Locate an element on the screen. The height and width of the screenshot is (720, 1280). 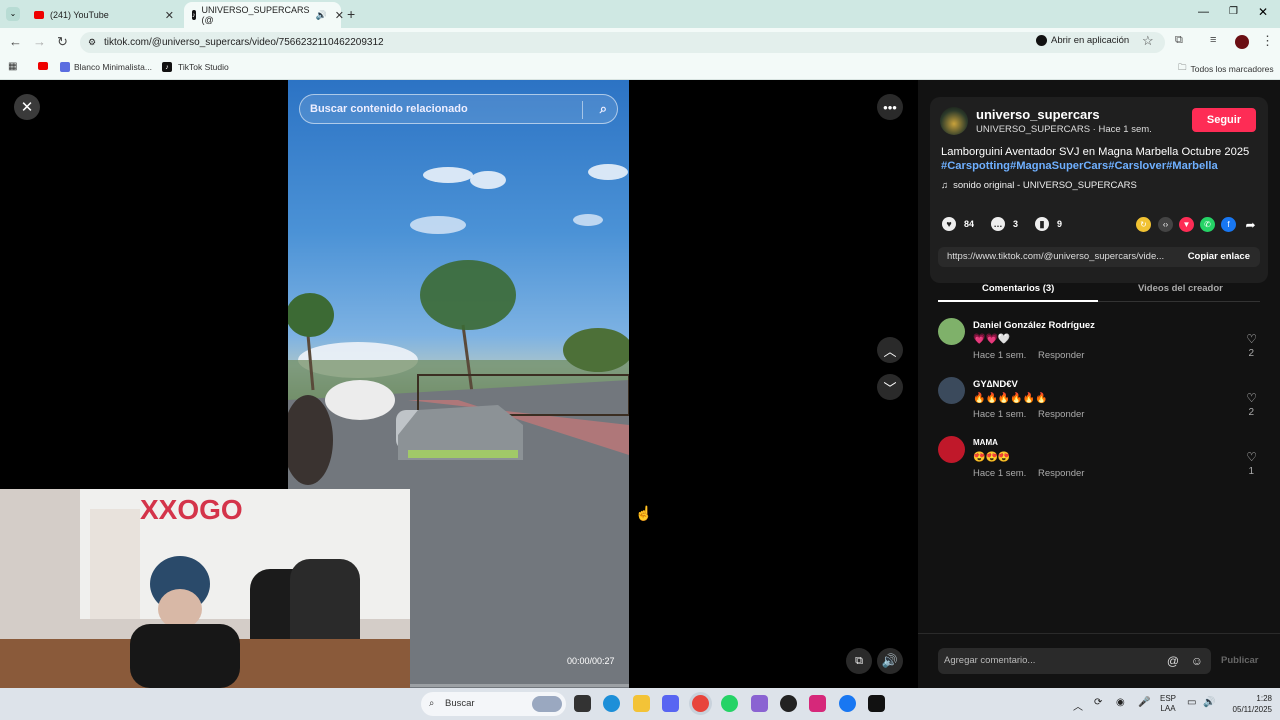
folder-icon: 🗀 is located at coordinates (1182, 67).